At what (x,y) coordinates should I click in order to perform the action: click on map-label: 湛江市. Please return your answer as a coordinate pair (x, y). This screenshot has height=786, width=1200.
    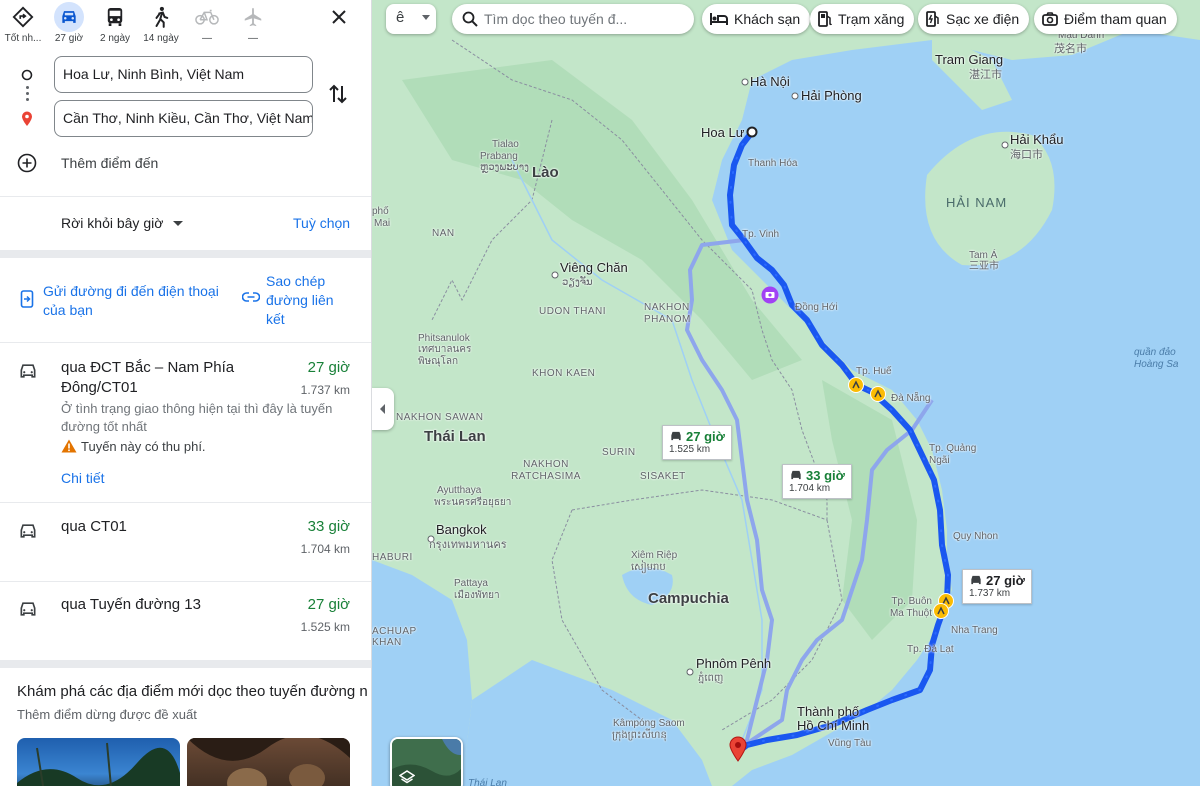
    Looking at the image, I should click on (985, 75).